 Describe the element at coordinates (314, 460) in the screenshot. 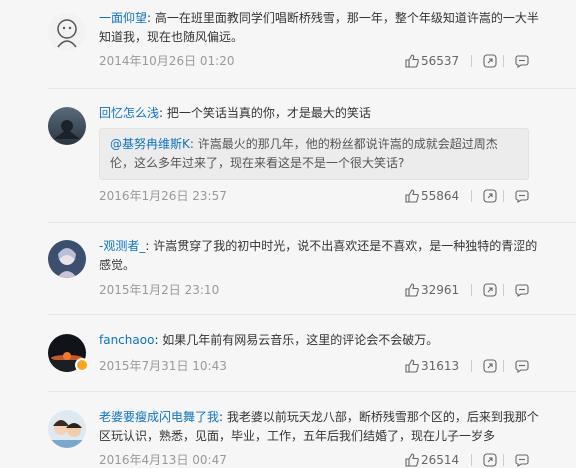

I see `comment-meta: 2016年4月13日 00:47 26514` at that location.